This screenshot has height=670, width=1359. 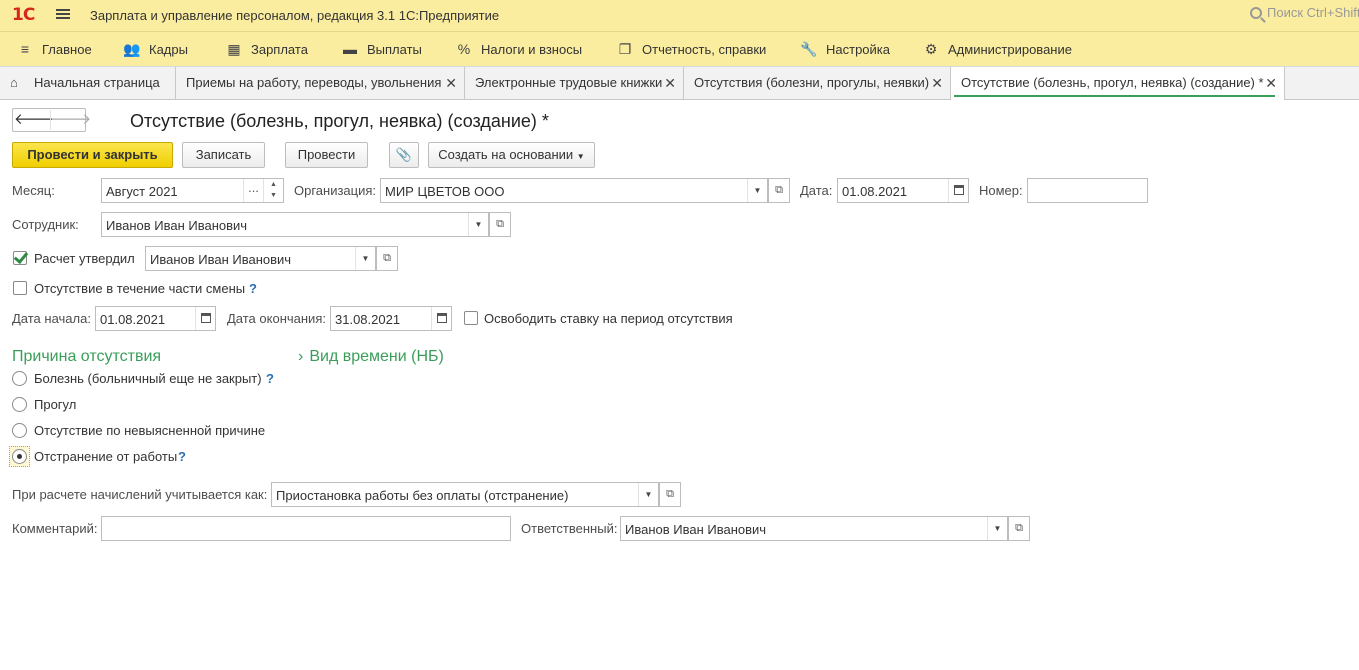 I want to click on month-field: Август 2021 ... ▲ ▼, so click(x=192, y=190).